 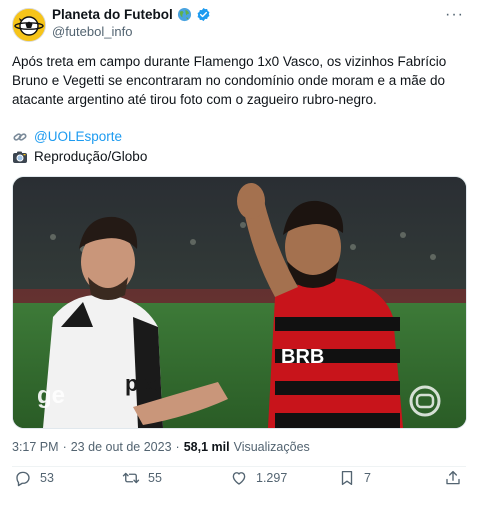 I want to click on divider, so click(x=239, y=466).